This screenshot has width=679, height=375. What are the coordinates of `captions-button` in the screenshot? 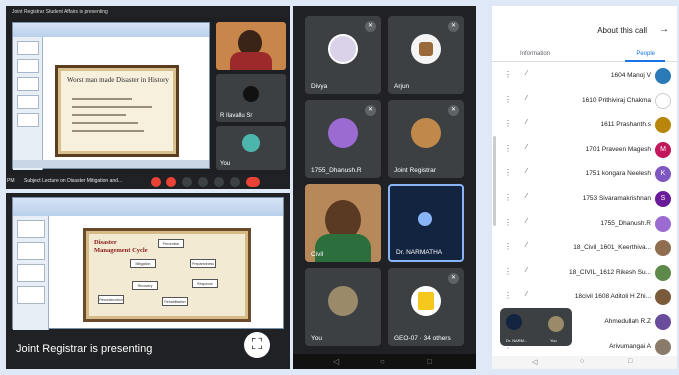 It's located at (187, 182).